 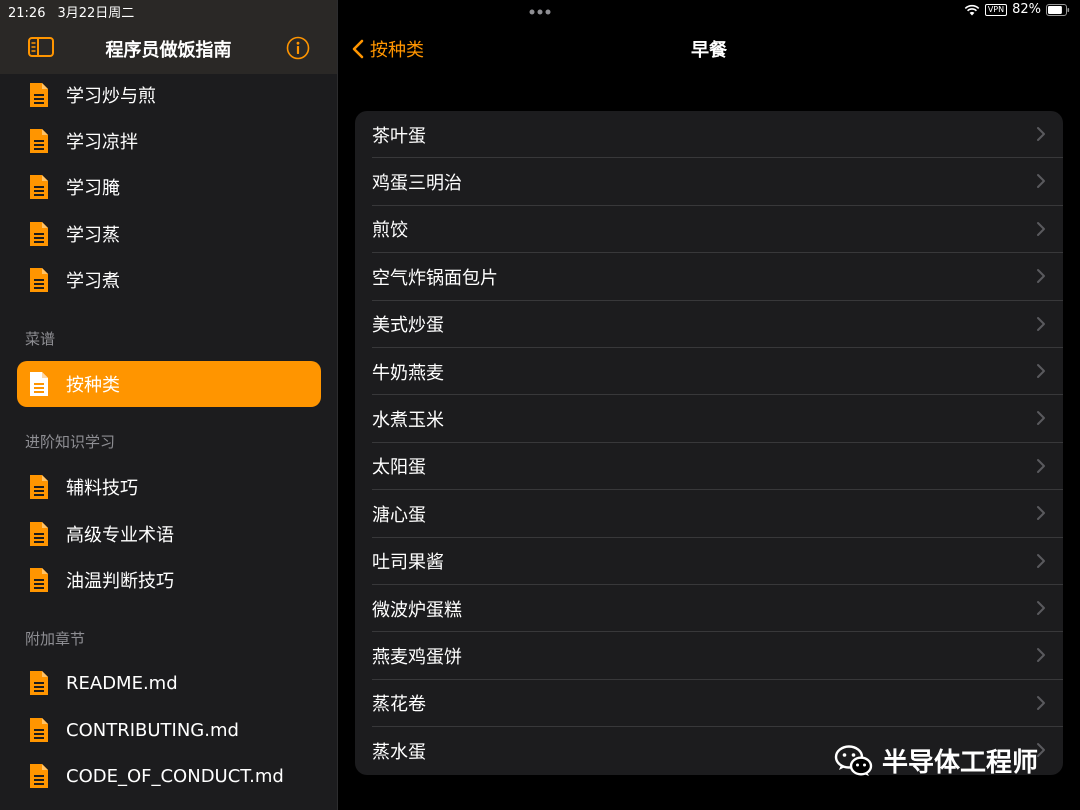 What do you see at coordinates (408, 373) in the screenshot?
I see `recipe-label: 牛奶燕麦` at bounding box center [408, 373].